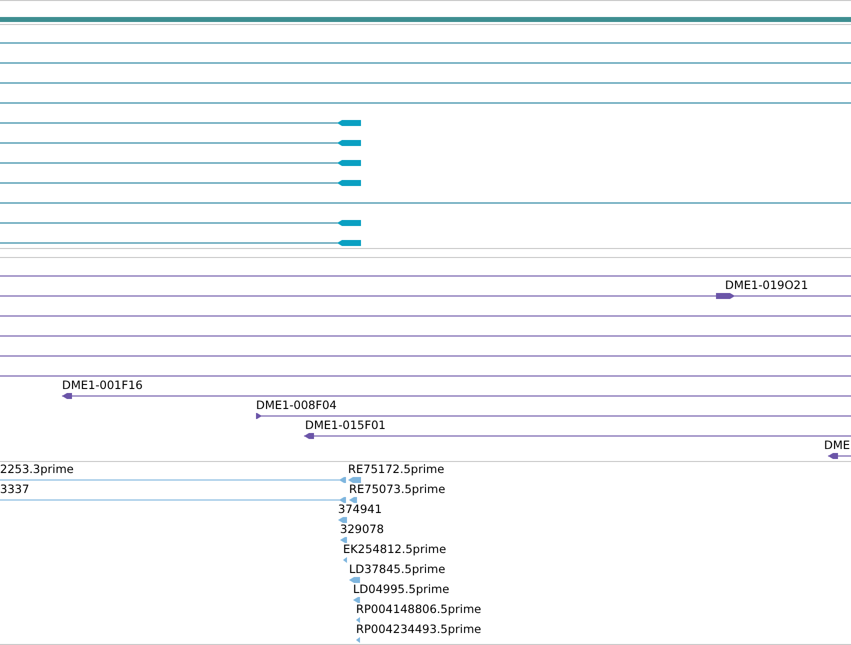  I want to click on feature-label: 3337, so click(15, 489).